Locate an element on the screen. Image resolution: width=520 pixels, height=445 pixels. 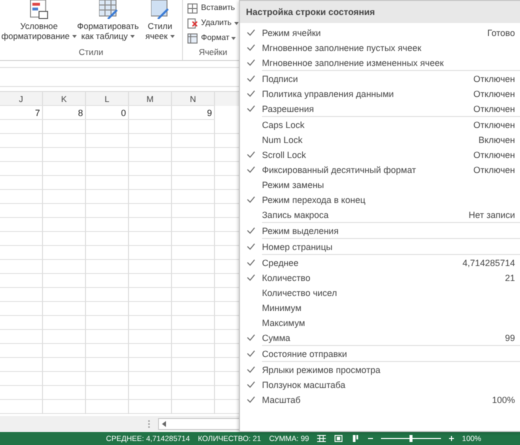
menu-item: Режим выделения is located at coordinates (380, 230).